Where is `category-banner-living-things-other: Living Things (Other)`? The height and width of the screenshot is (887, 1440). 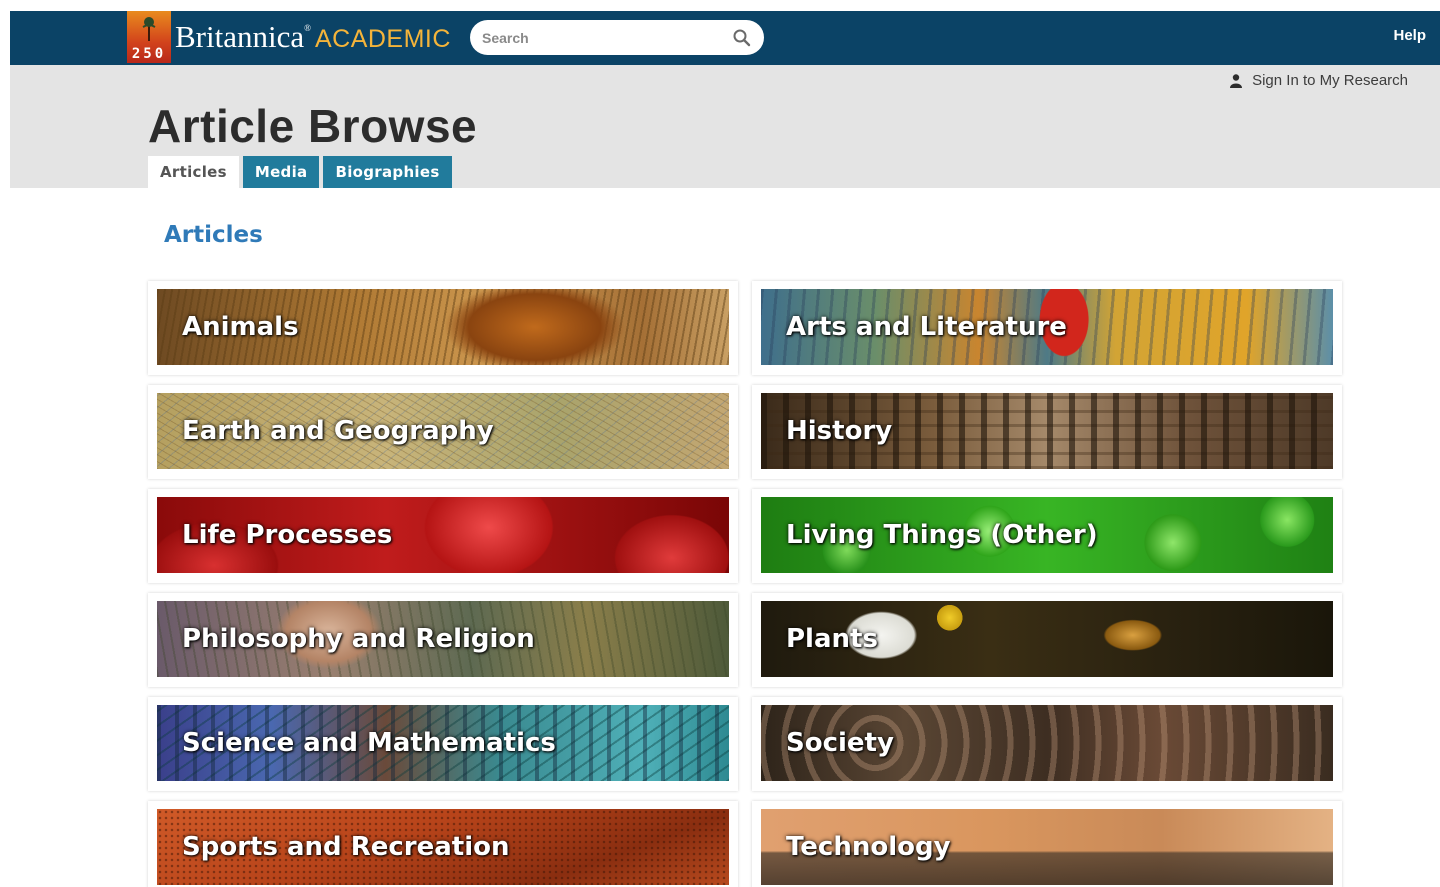 category-banner-living-things-other: Living Things (Other) is located at coordinates (1047, 535).